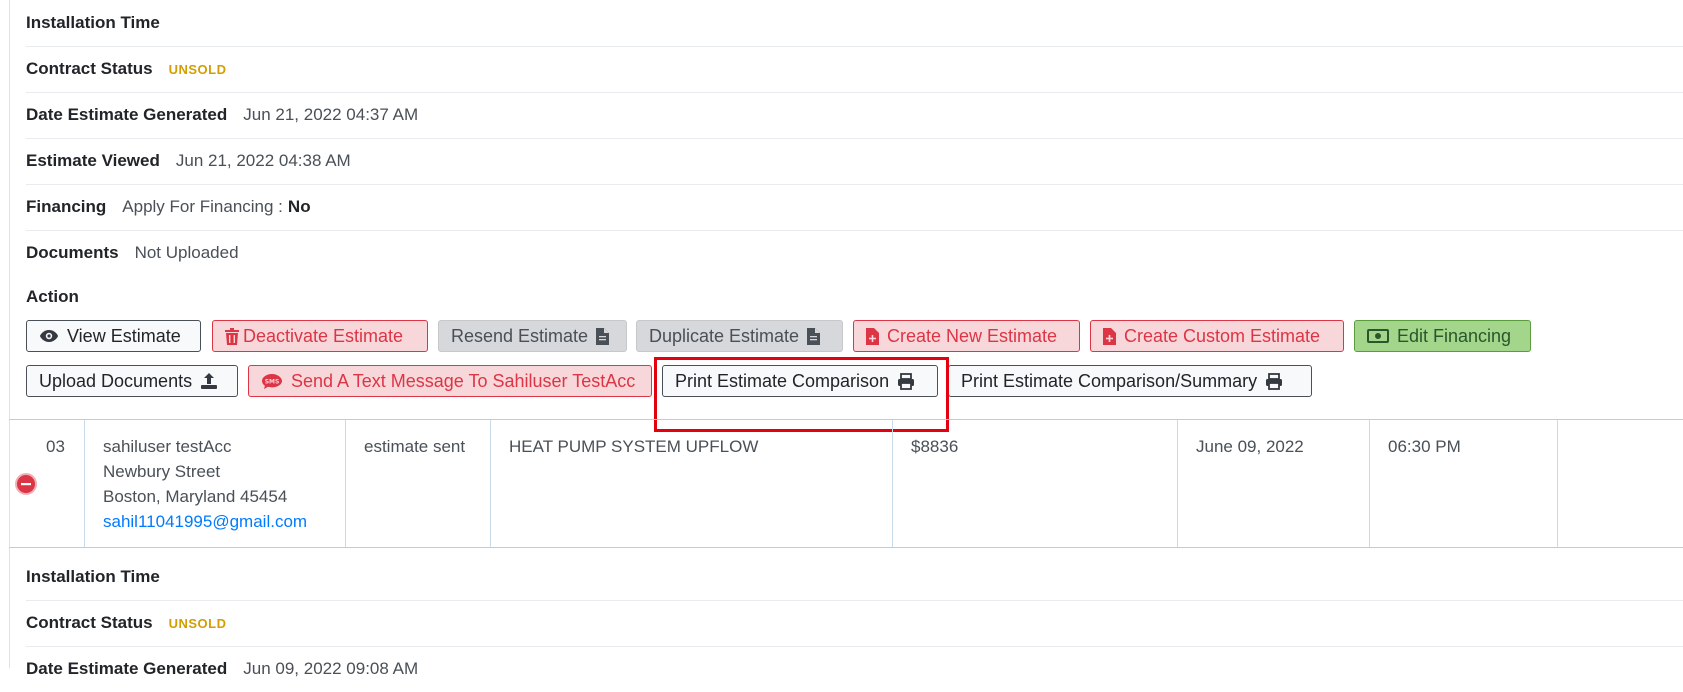  What do you see at coordinates (854, 207) in the screenshot?
I see `financing-row: Financing Apply For Financing : No` at bounding box center [854, 207].